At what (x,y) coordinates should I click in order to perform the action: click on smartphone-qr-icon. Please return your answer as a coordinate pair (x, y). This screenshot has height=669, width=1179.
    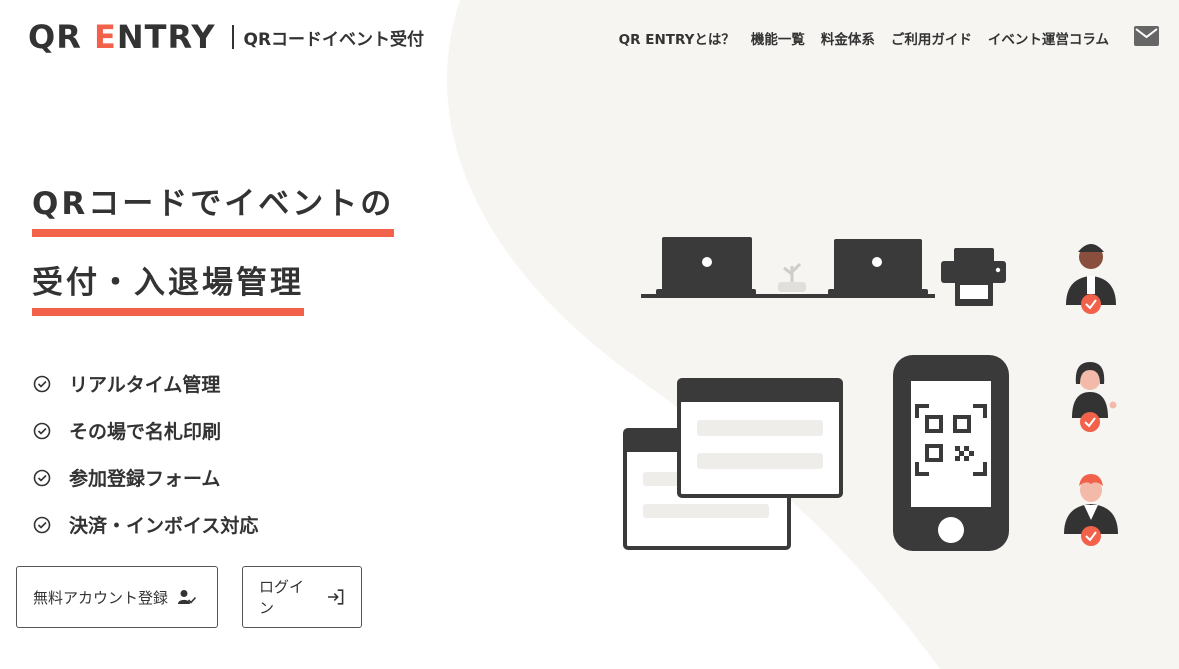
    Looking at the image, I should click on (951, 453).